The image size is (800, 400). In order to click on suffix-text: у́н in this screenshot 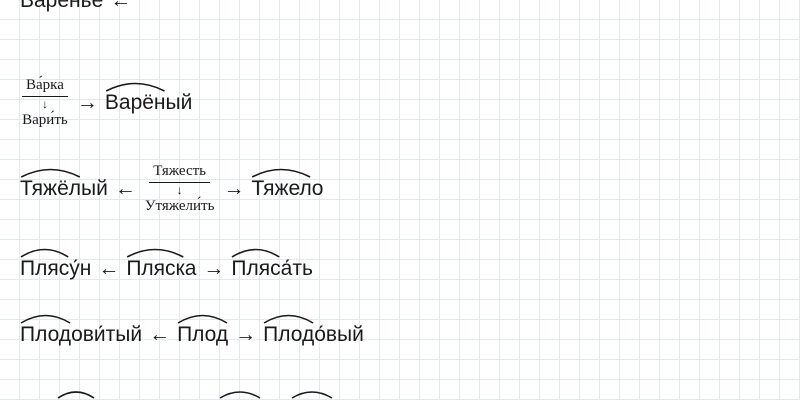, I will do `click(80, 268)`.